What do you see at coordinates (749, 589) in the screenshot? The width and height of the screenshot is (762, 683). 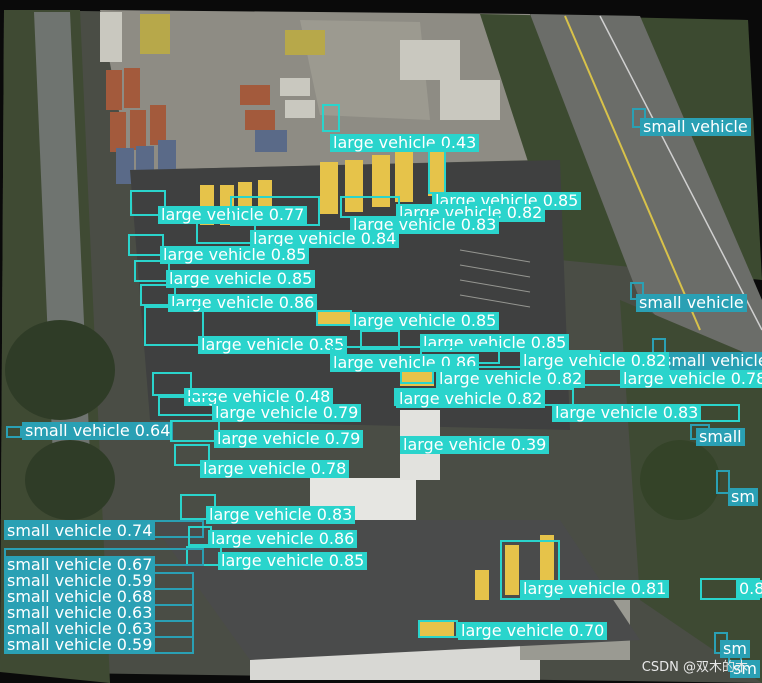 I see `detection-label: 0.81` at bounding box center [749, 589].